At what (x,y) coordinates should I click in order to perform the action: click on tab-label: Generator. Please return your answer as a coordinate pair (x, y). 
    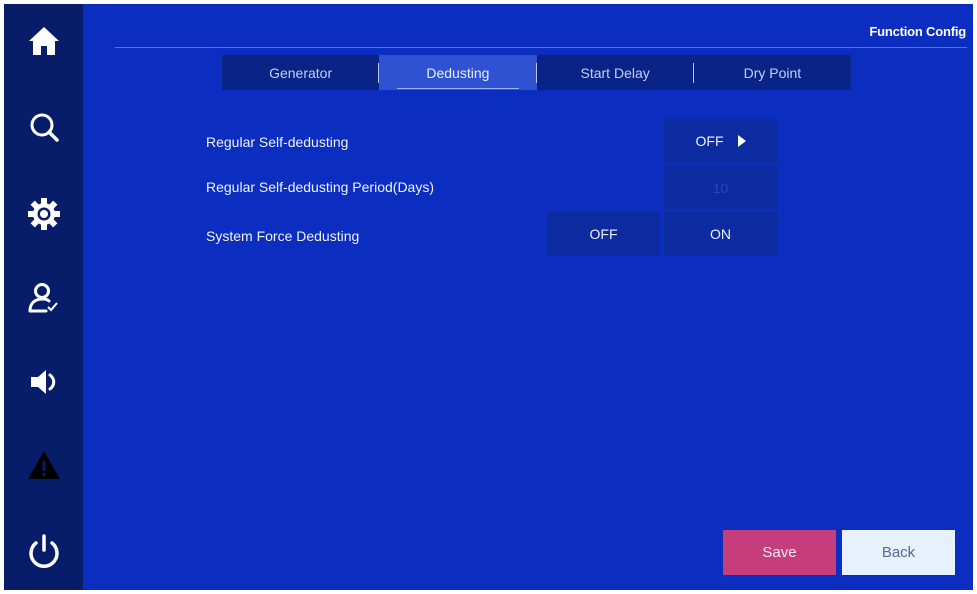
    Looking at the image, I should click on (301, 72).